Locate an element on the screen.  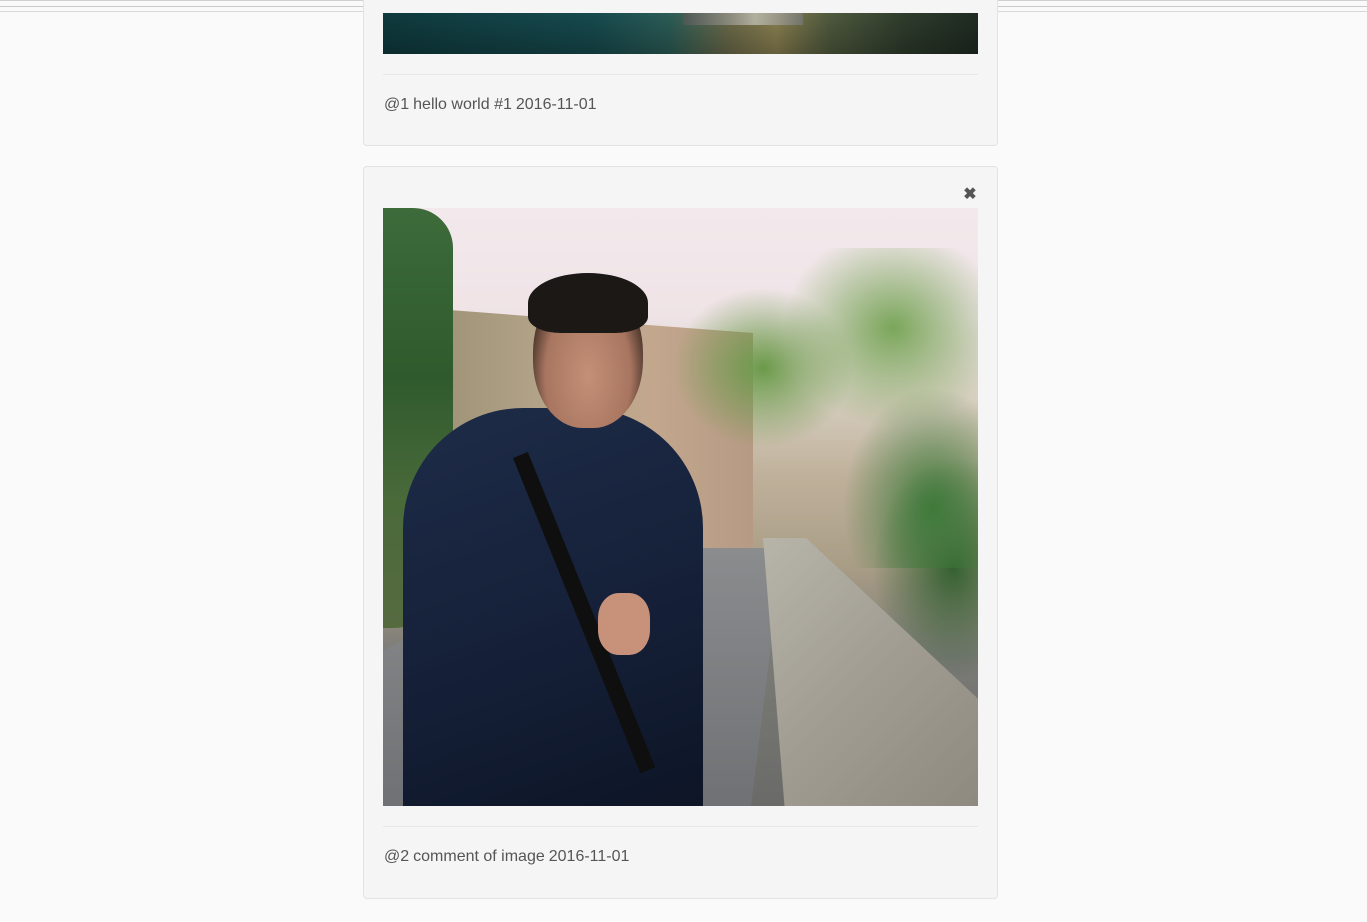
person-jacket is located at coordinates (553, 607).